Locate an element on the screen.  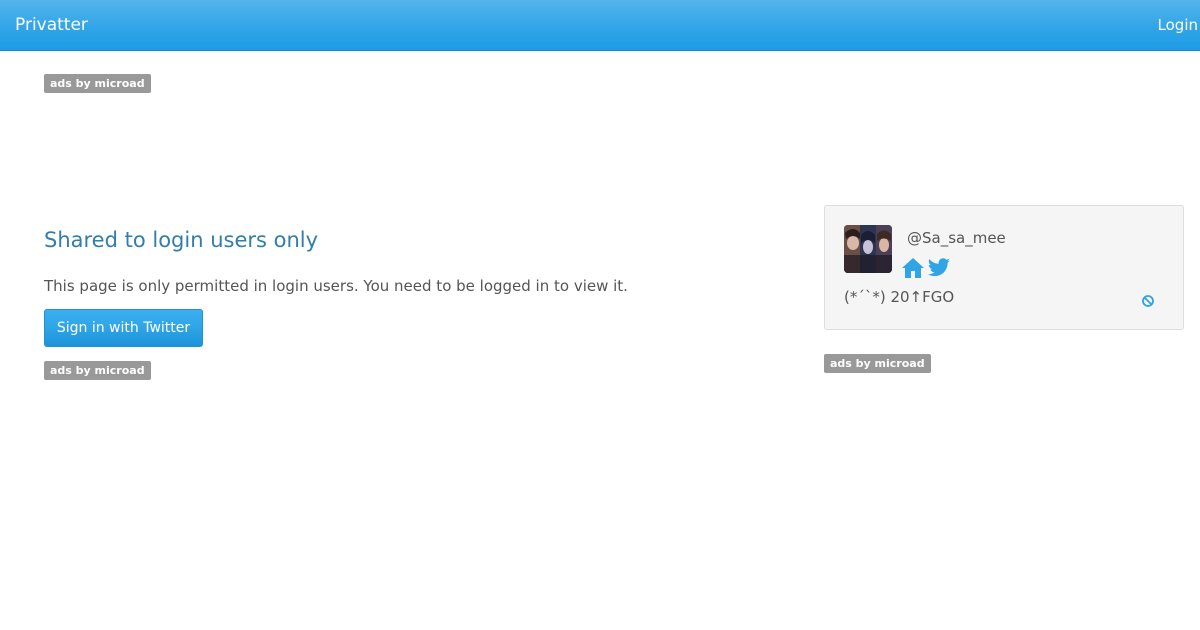
ad-label-top: ads by microad is located at coordinates (97, 83).